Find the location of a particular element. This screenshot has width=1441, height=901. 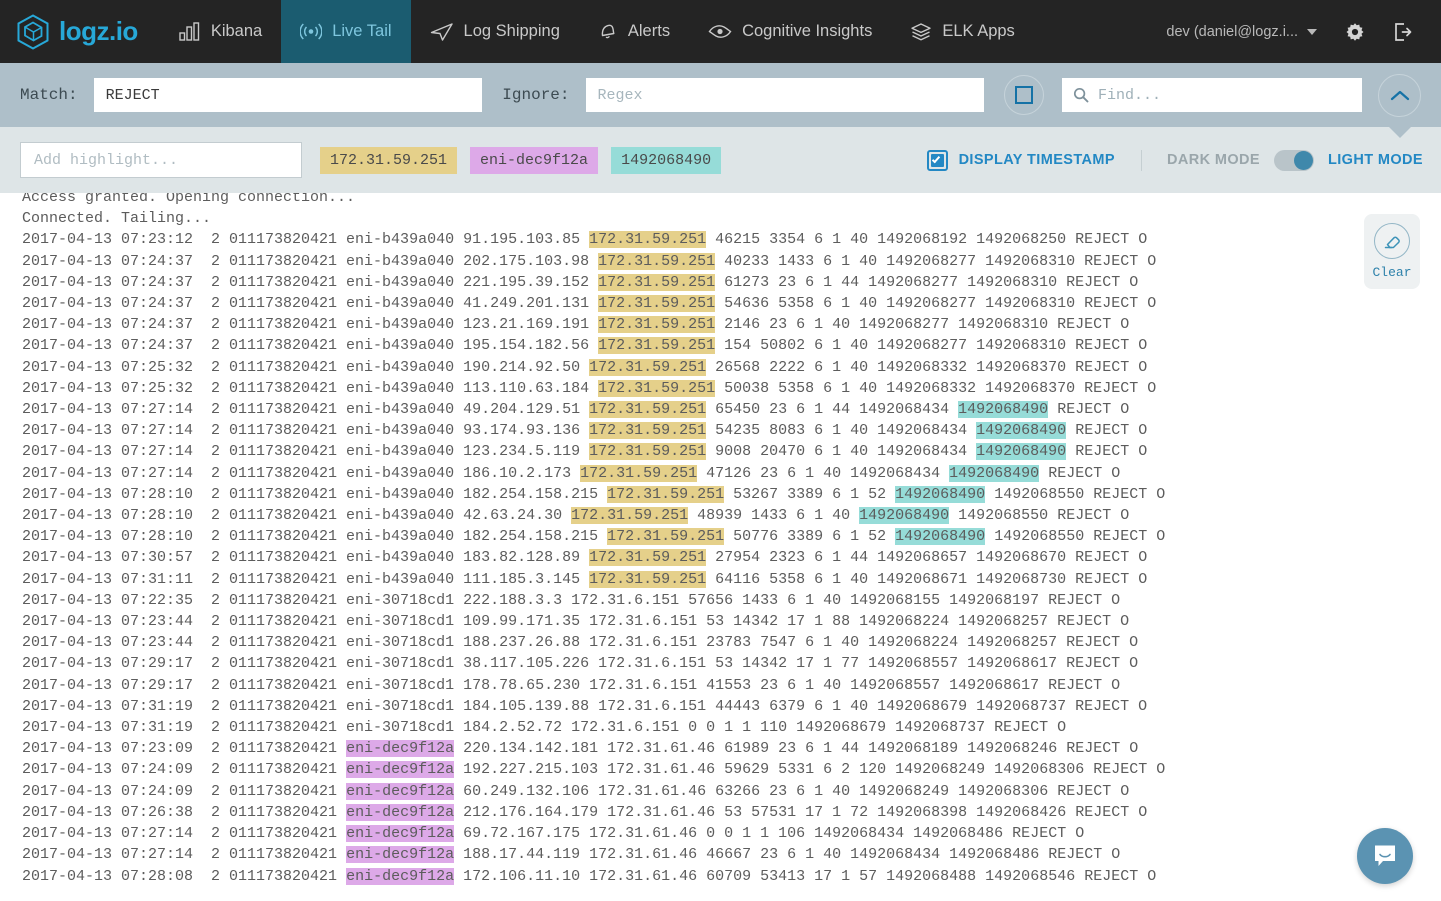

log-text: 48939 1433 6 1 40 is located at coordinates (774, 516).